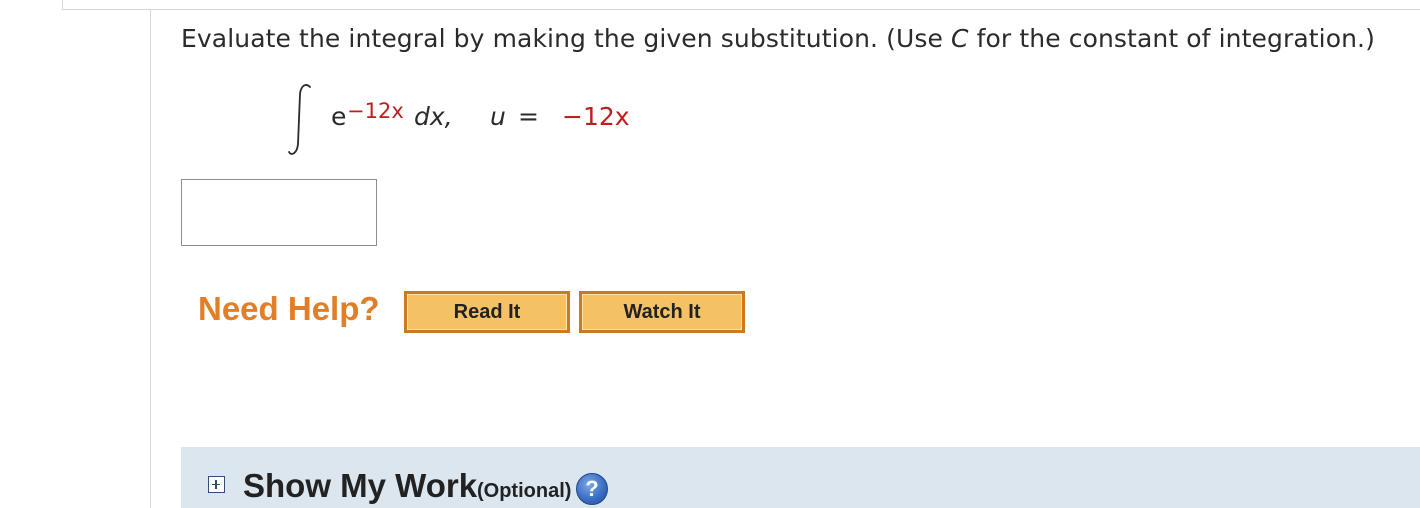  What do you see at coordinates (433, 116) in the screenshot?
I see `differential: dx,` at bounding box center [433, 116].